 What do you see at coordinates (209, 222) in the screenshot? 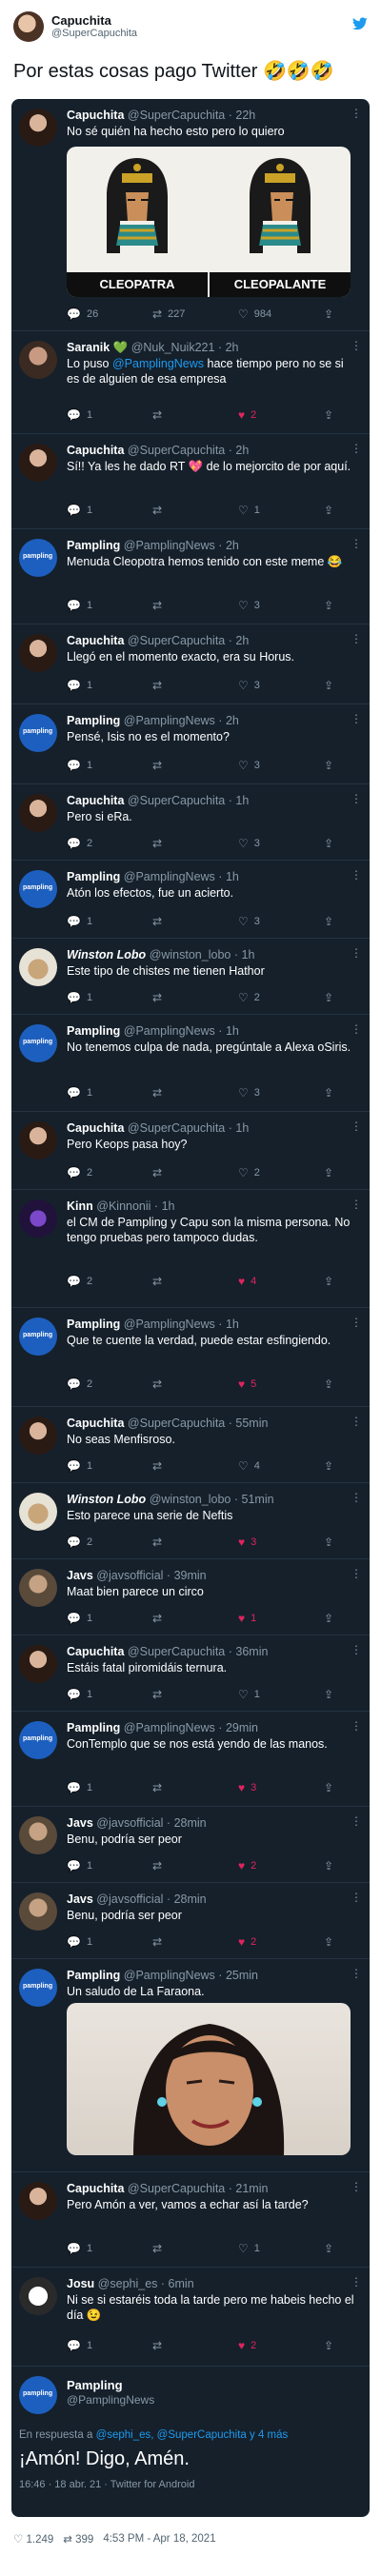
I see `meme-image: CLEOPATRA CLEOPALANTE` at bounding box center [209, 222].